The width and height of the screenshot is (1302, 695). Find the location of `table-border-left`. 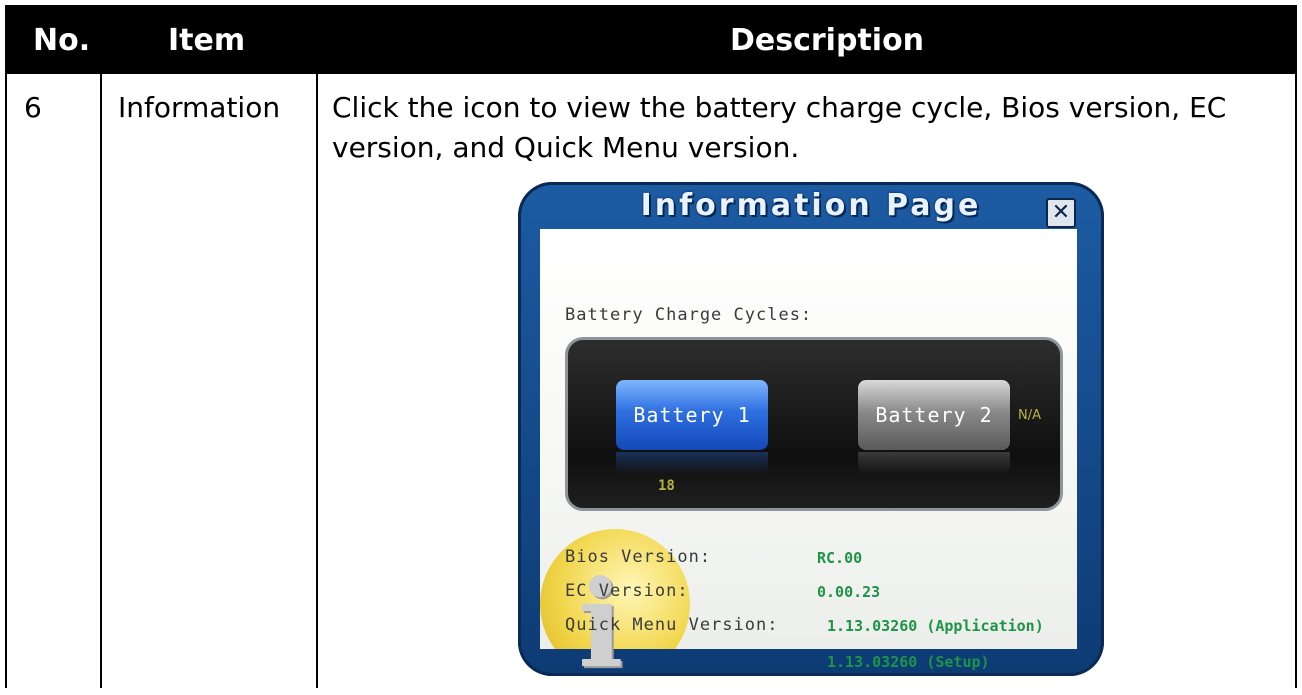

table-border-left is located at coordinates (6, 381).